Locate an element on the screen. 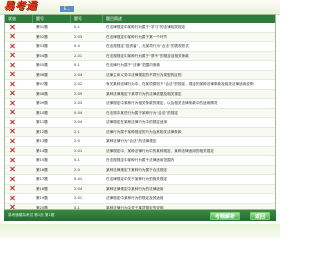 The width and height of the screenshot is (320, 270). table-row: 第03题 0-0 在法规规定“投资者”，无某项行为“合法”的表现形式 is located at coordinates (140, 47).